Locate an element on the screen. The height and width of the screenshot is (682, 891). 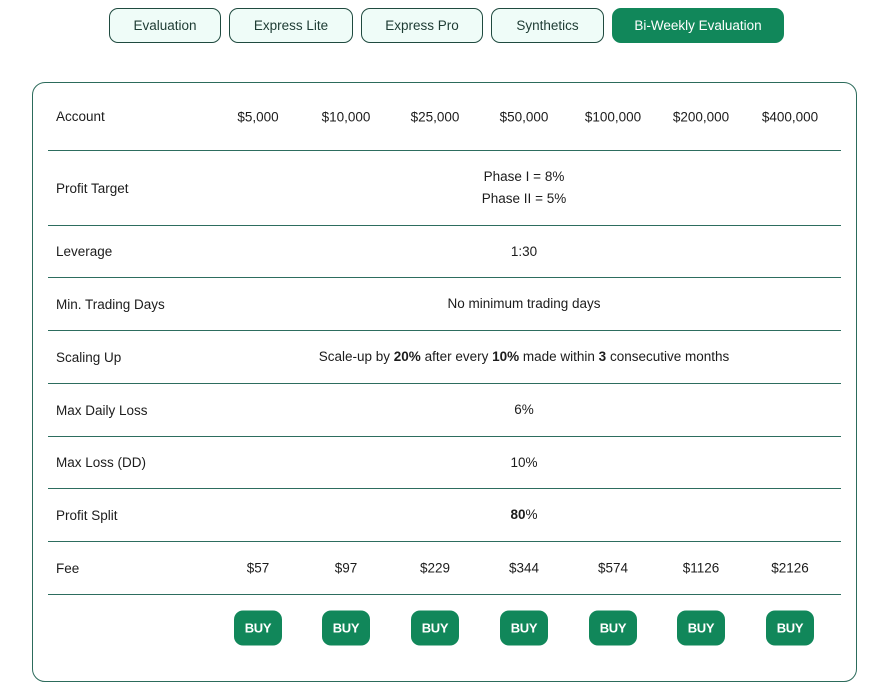
row-label: Max Loss (DD) is located at coordinates (101, 462).